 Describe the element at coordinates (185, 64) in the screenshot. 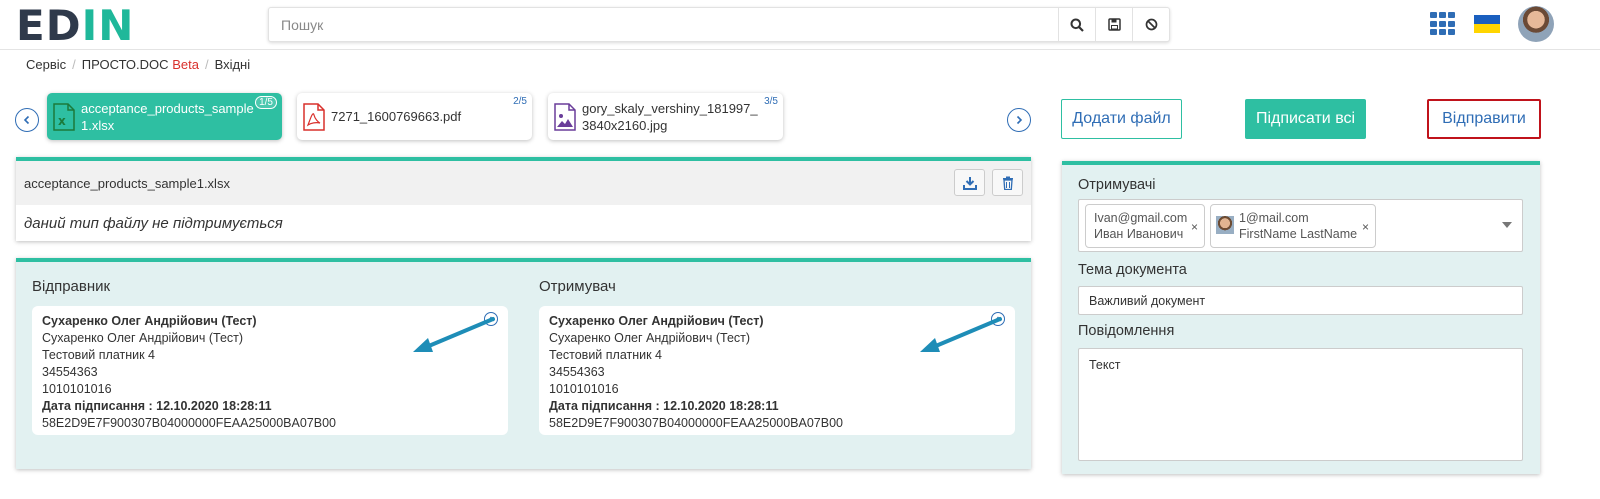

I see `beta-badge: Beta` at that location.